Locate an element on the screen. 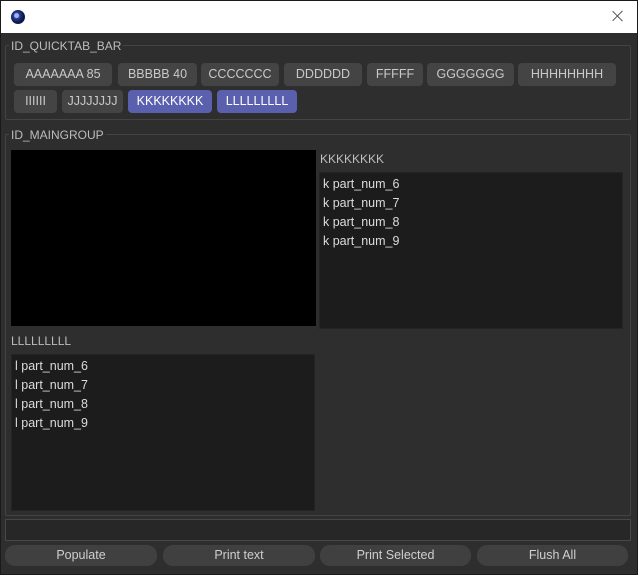  tab-fffff: FFFFF is located at coordinates (395, 74).